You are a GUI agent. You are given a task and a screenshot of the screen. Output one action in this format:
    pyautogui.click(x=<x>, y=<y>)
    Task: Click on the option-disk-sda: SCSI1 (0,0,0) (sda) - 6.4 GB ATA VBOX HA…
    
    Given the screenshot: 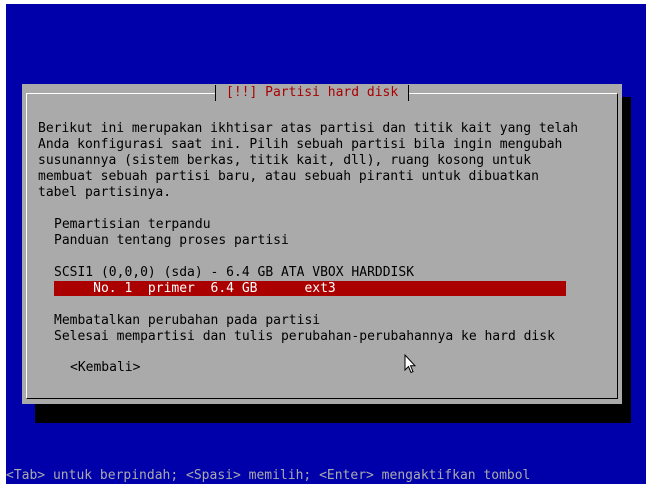 What is the action you would take?
    pyautogui.click(x=234, y=273)
    